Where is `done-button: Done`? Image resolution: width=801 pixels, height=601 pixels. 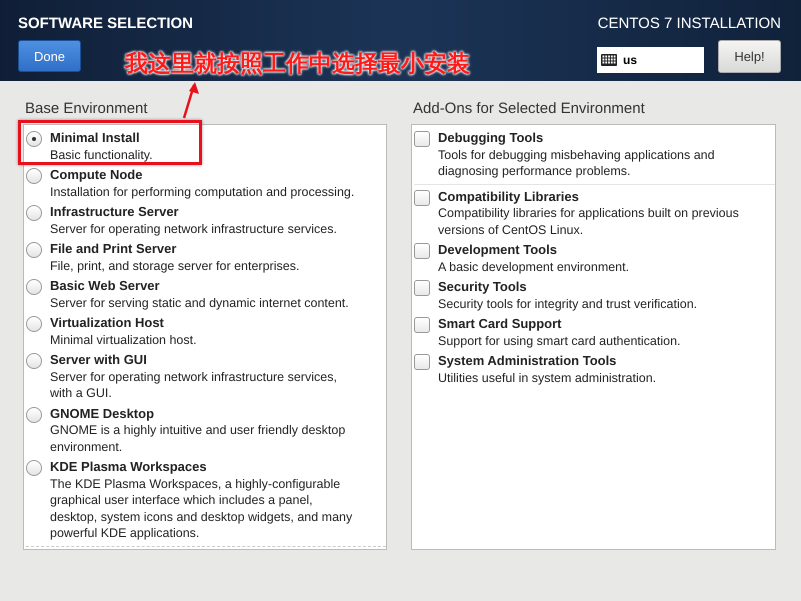 done-button: Done is located at coordinates (49, 56).